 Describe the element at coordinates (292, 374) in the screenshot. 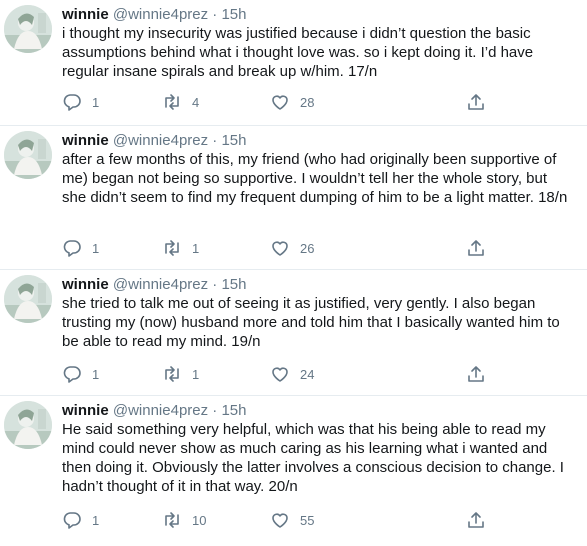

I see `like-button: 24` at that location.